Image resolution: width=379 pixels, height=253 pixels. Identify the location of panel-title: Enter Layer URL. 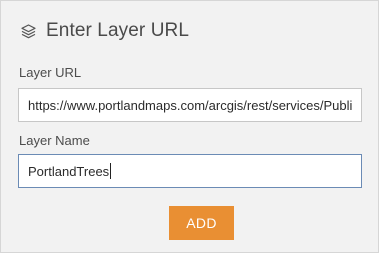
(118, 30).